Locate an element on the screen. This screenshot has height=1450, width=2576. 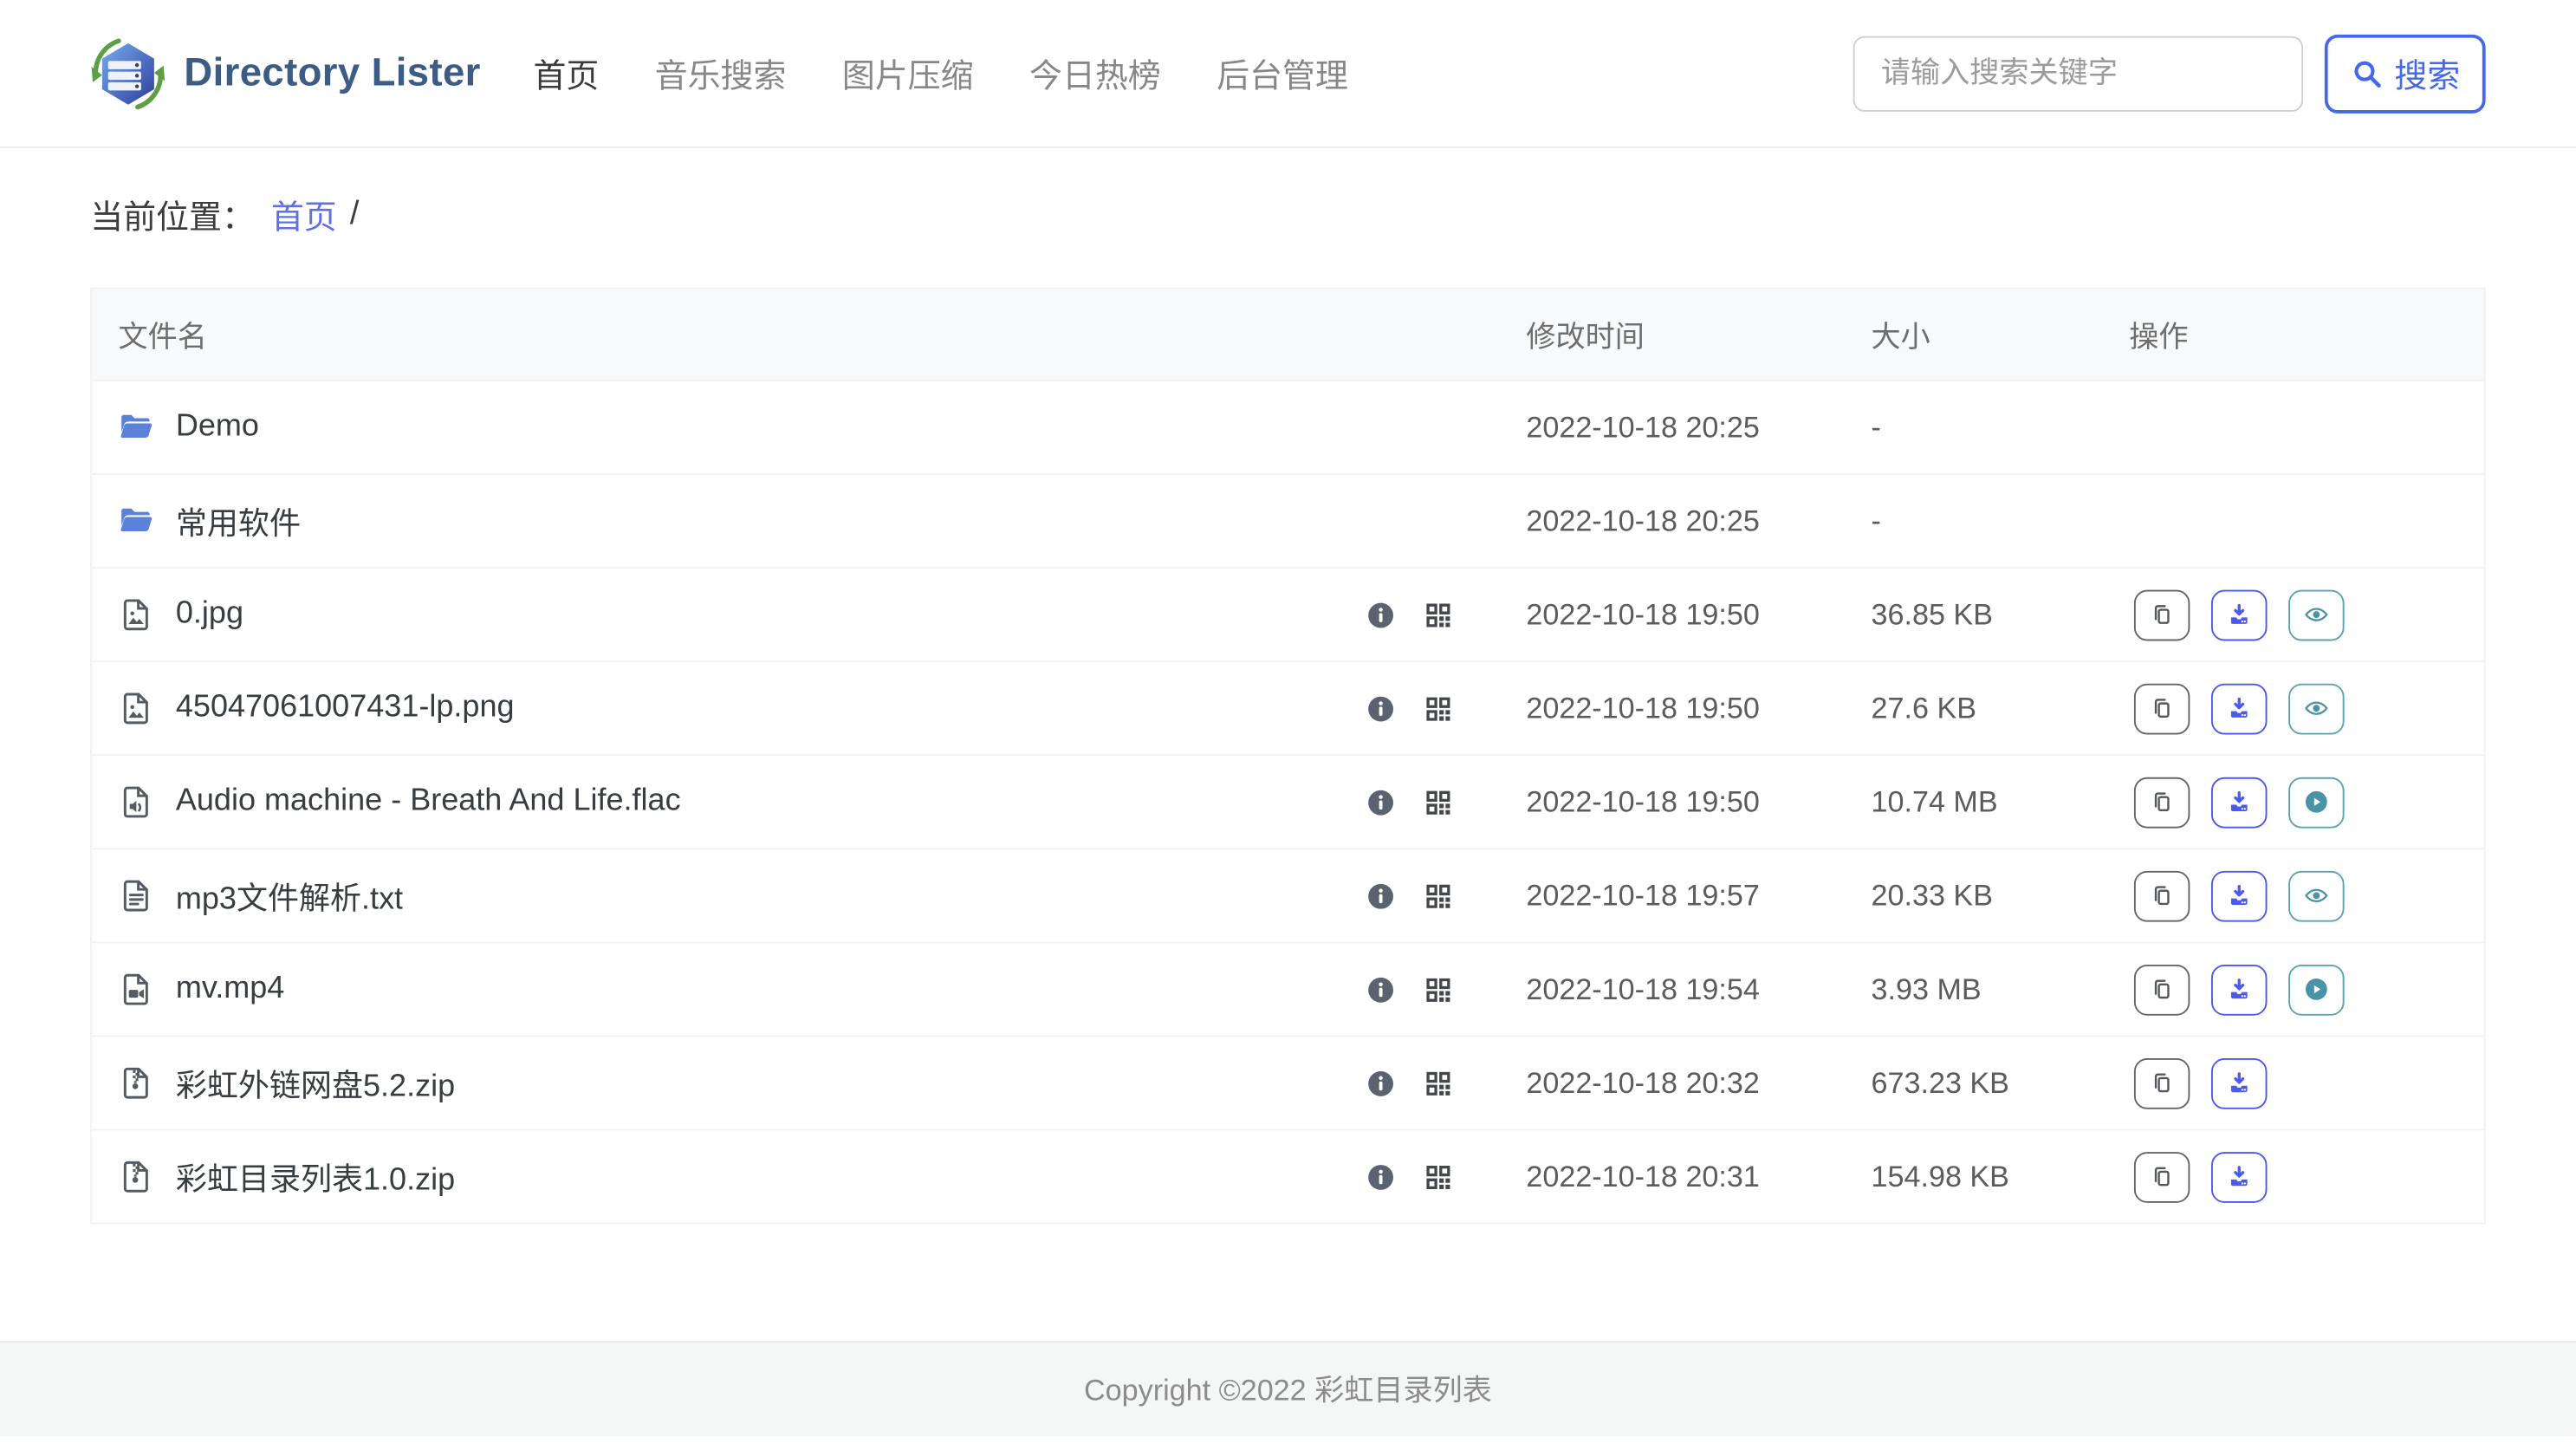
logo-icon is located at coordinates (128, 73).